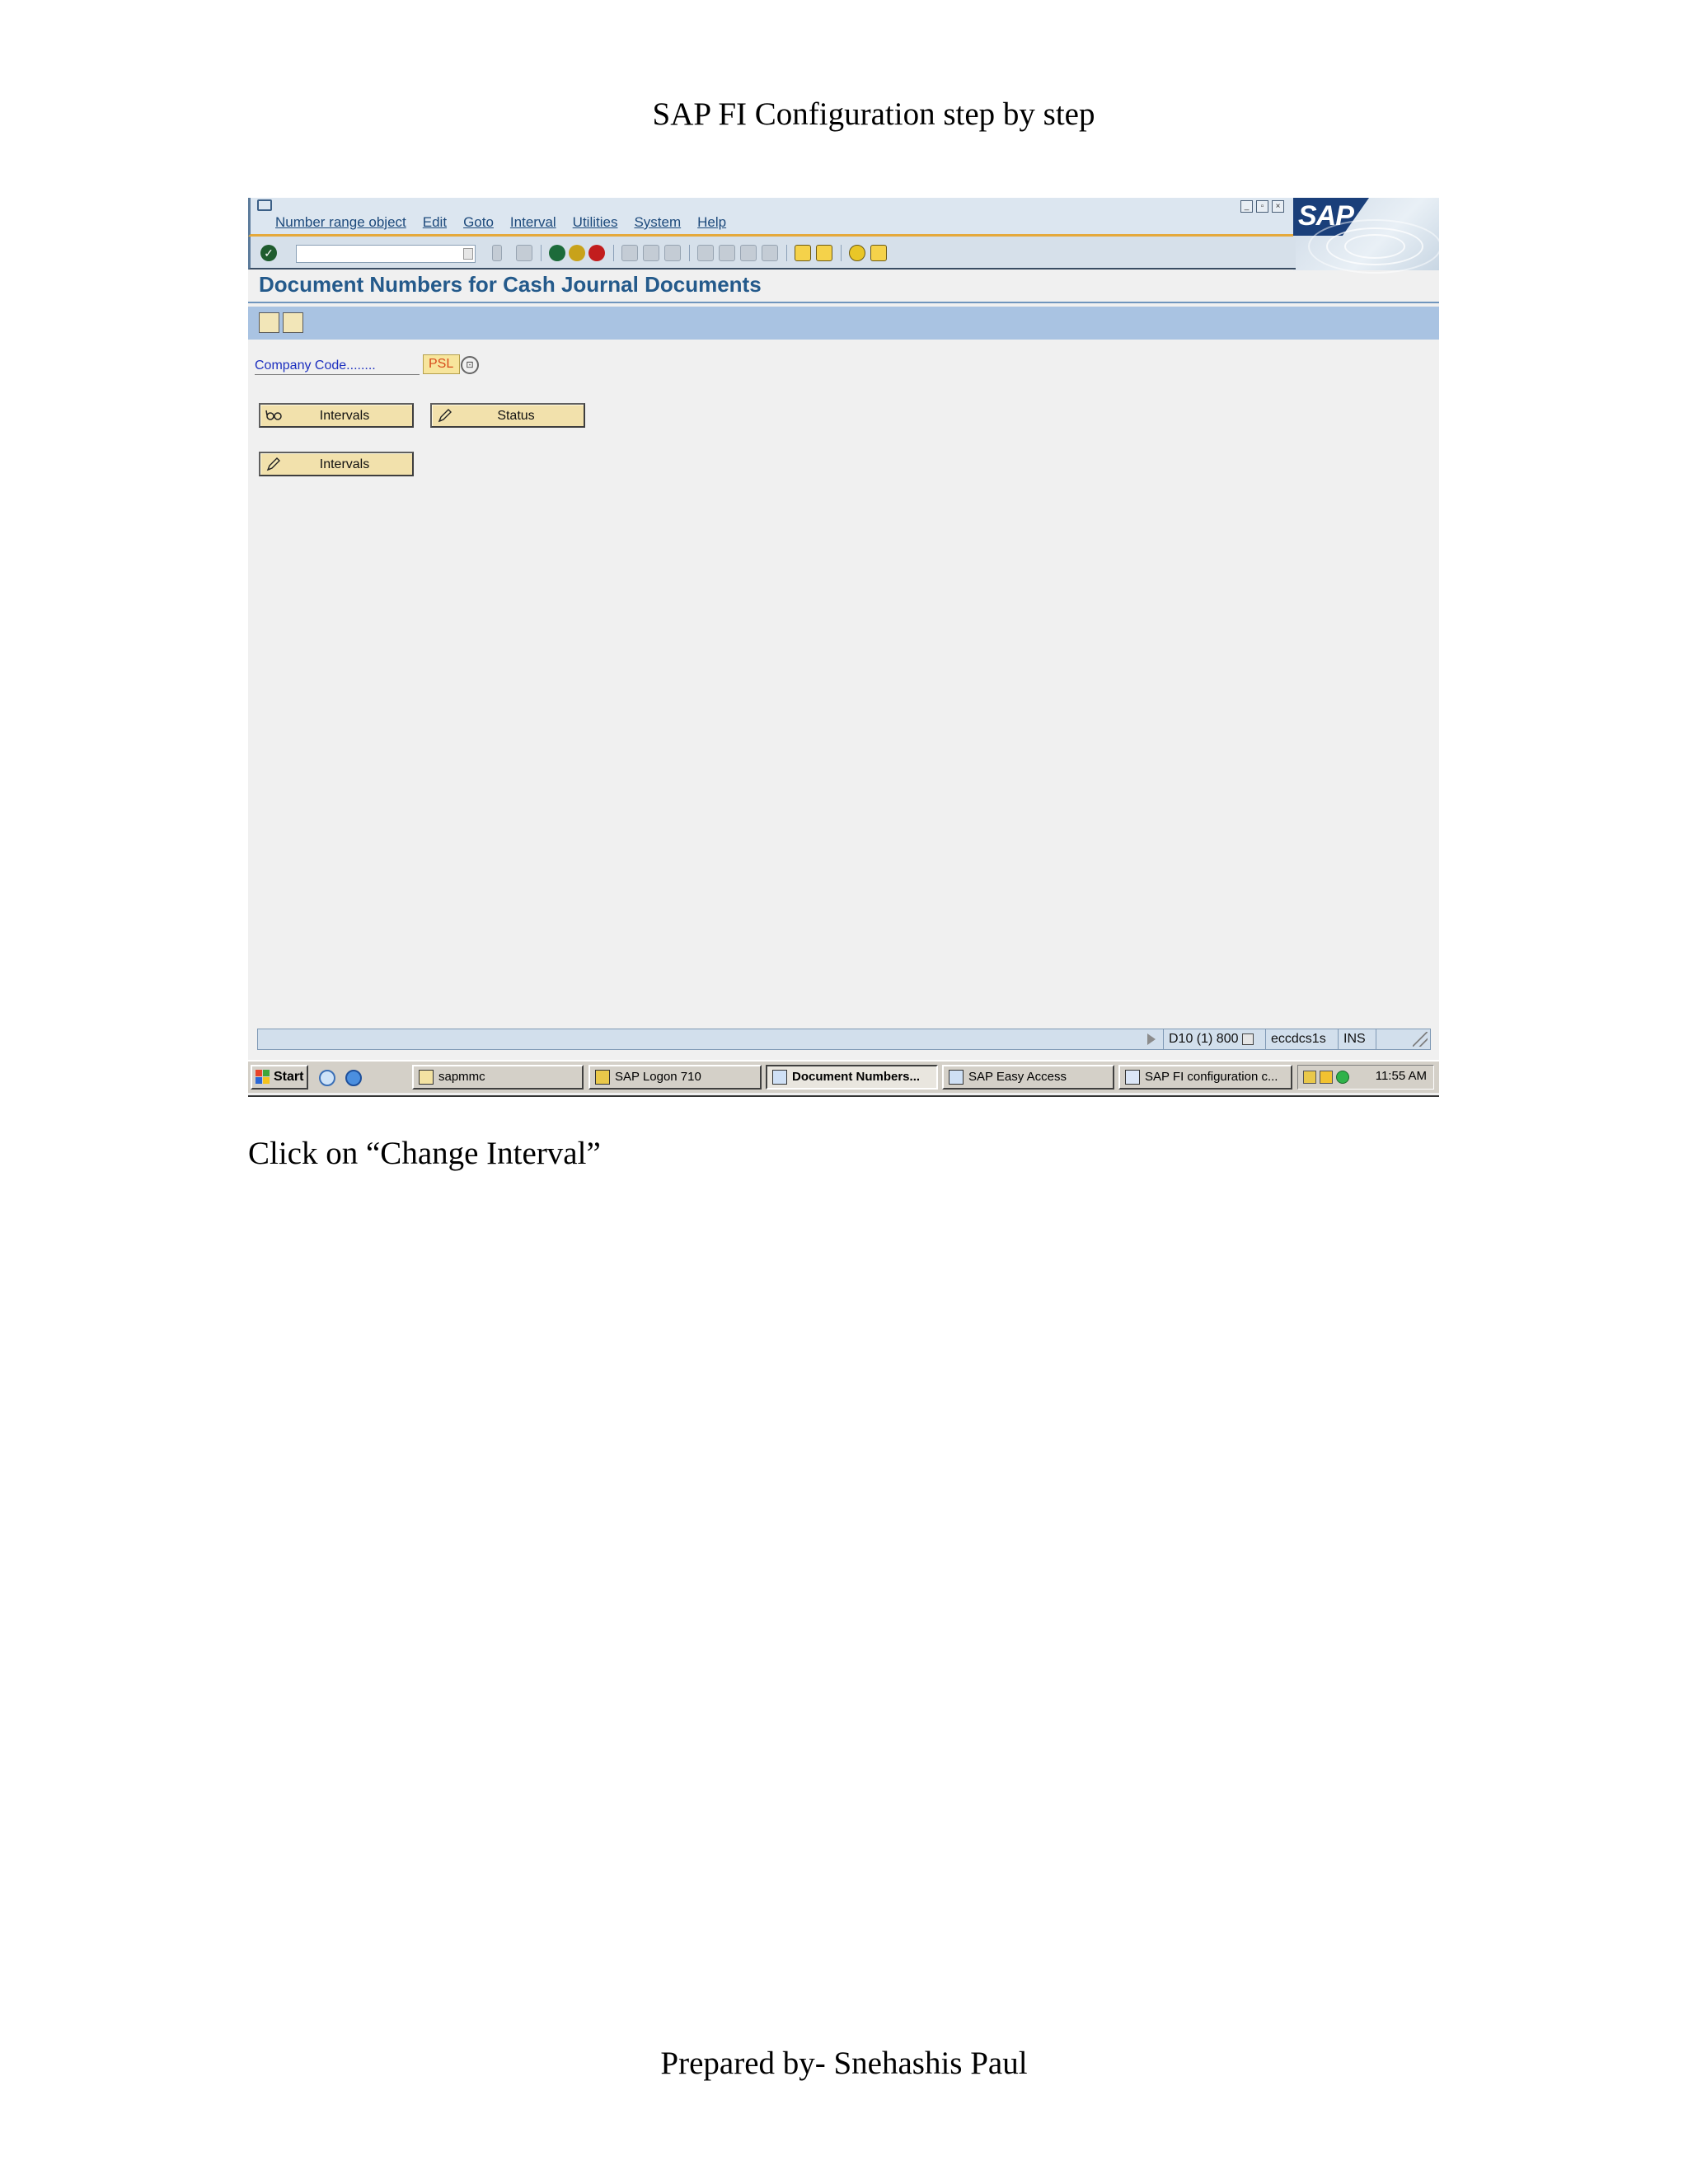  What do you see at coordinates (595, 222) in the screenshot?
I see `menu-utilities: Utilities` at bounding box center [595, 222].